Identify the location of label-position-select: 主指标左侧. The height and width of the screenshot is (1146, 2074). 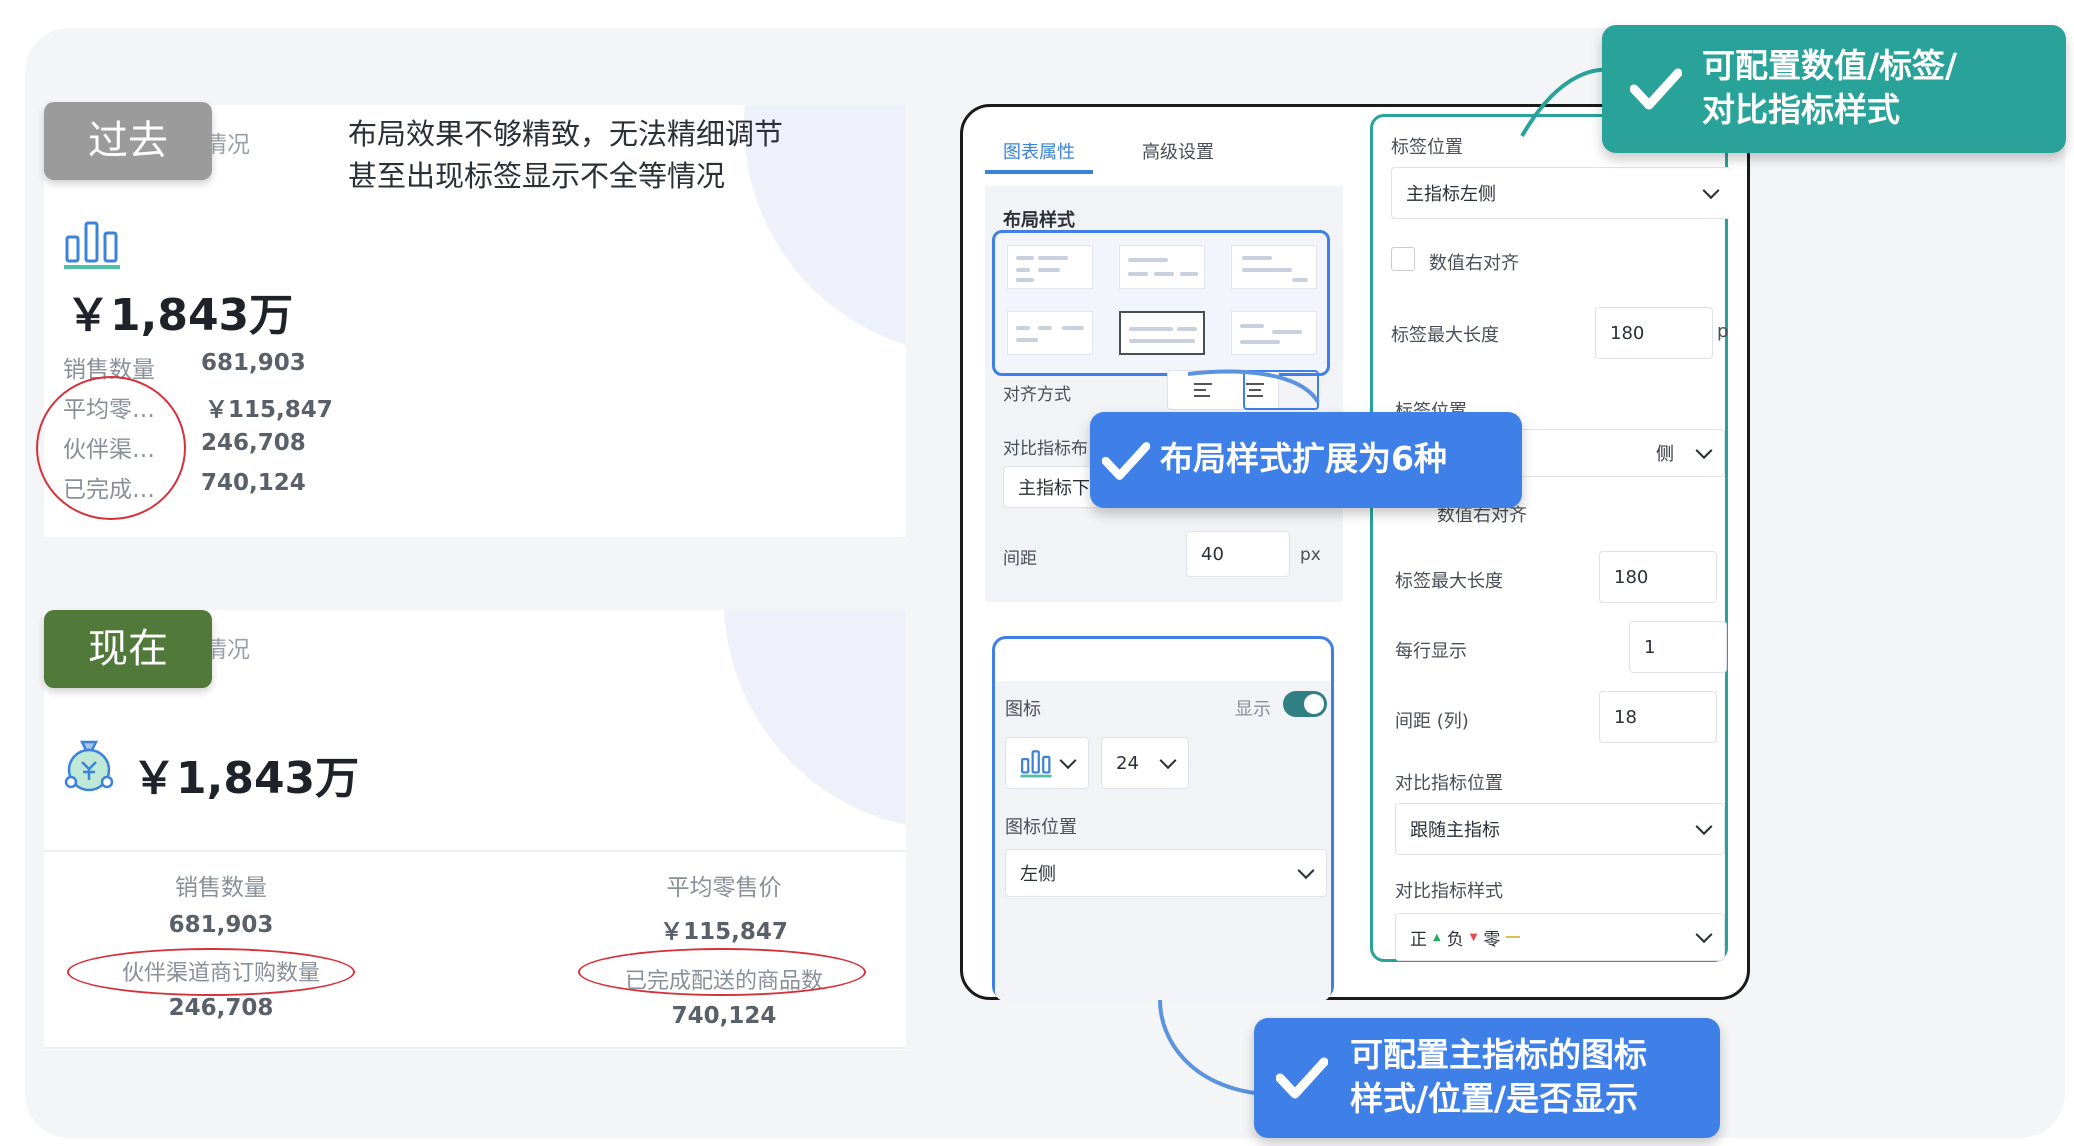
(1561, 193).